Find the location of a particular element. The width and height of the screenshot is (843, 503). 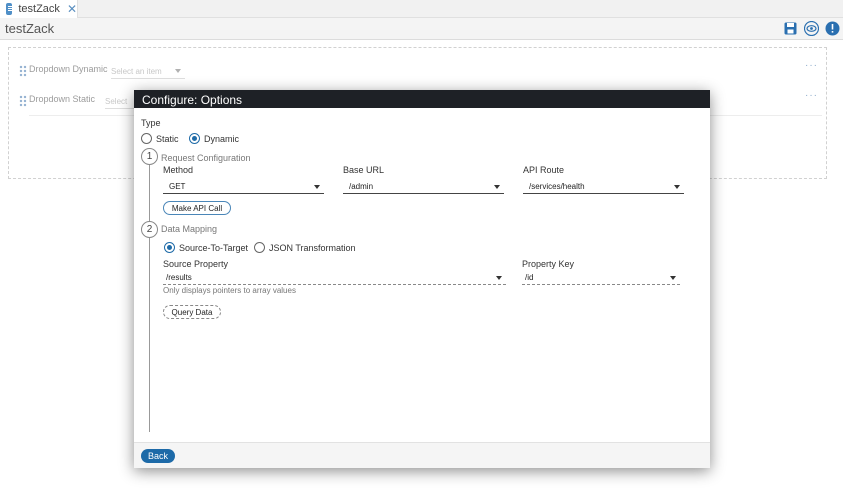

base-url-value: /admin is located at coordinates (361, 186).